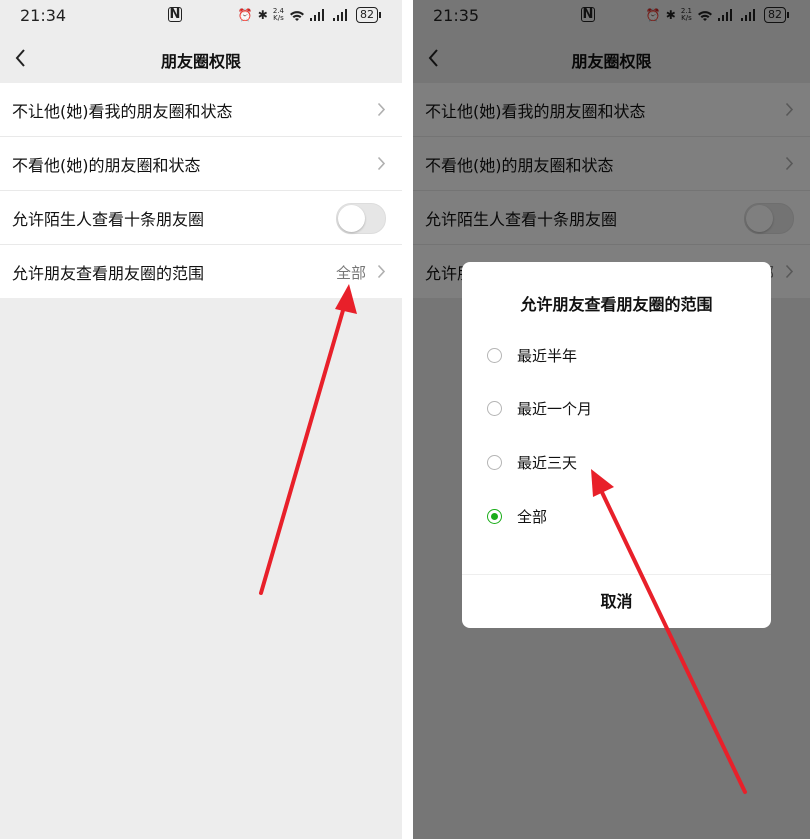 The image size is (810, 839). I want to click on wifi-icon, so click(297, 15).